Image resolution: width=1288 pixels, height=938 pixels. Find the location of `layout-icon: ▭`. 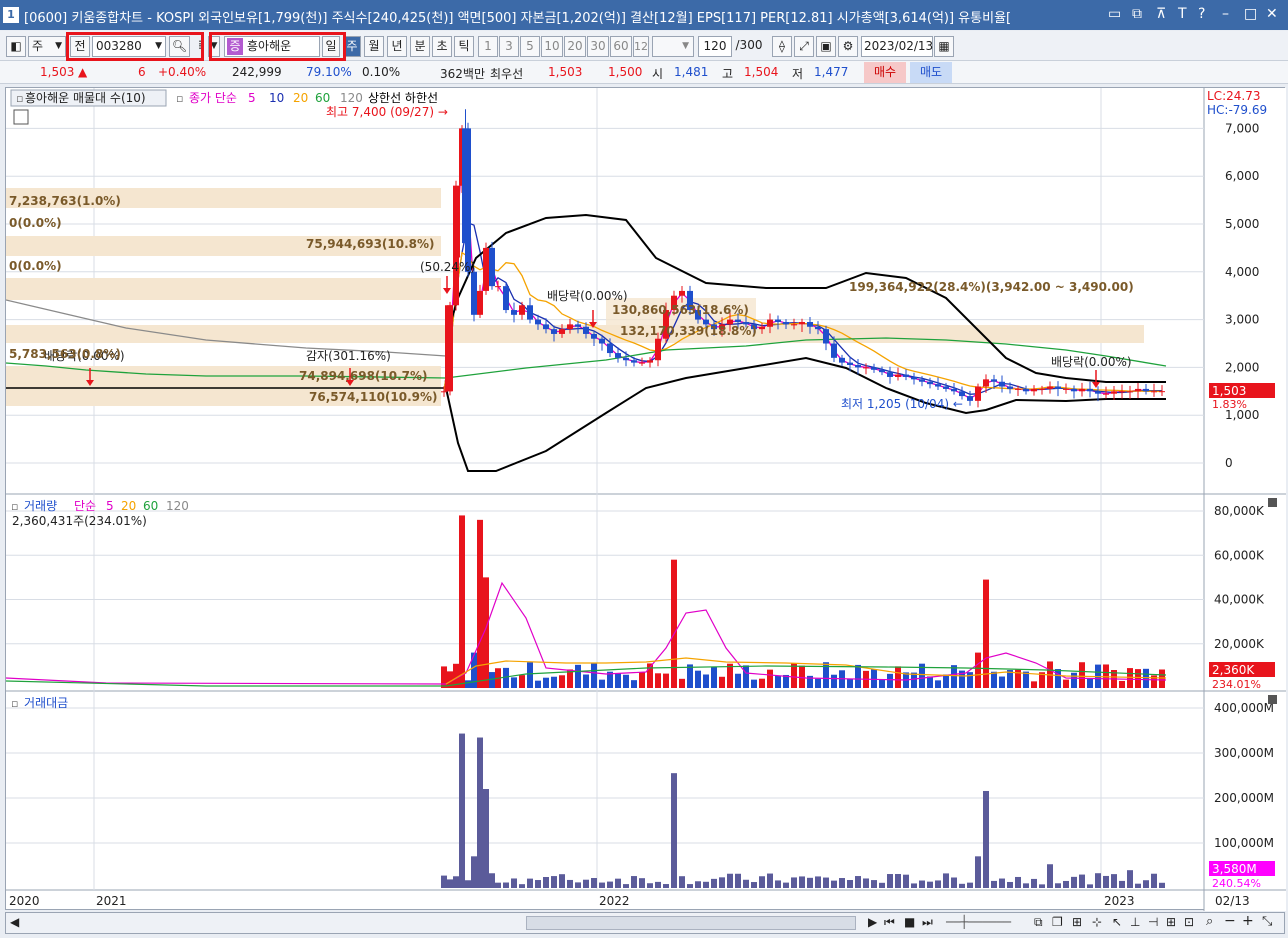

layout-icon: ▭ is located at coordinates (1114, 14).